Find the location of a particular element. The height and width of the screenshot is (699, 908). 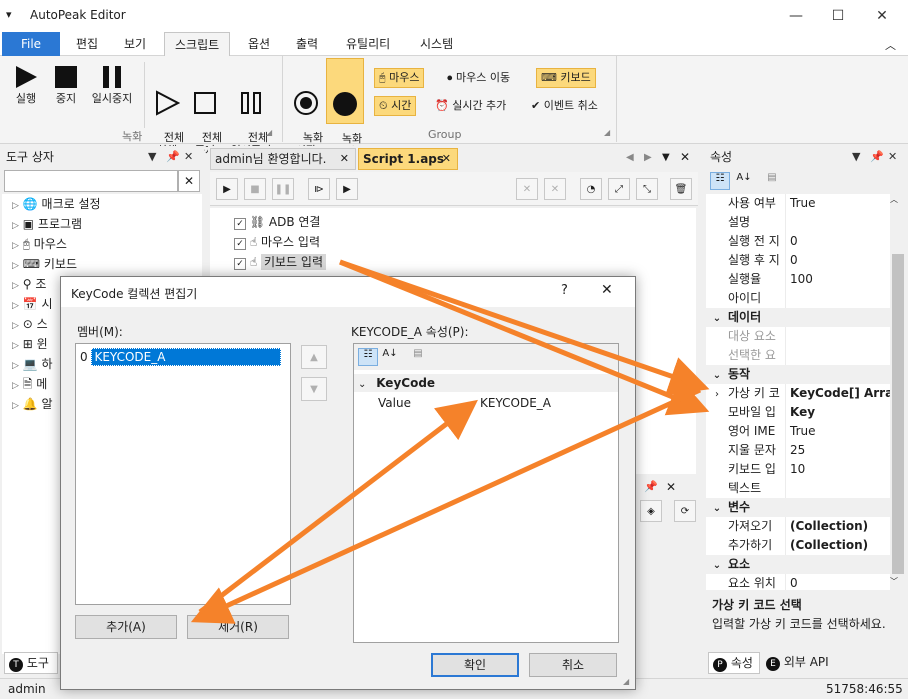

collapse-icon: ⤡ is located at coordinates (647, 189).